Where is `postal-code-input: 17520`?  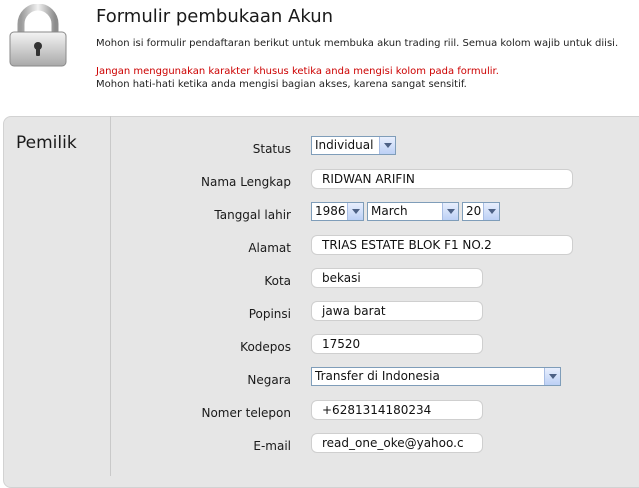
postal-code-input: 17520 is located at coordinates (397, 344).